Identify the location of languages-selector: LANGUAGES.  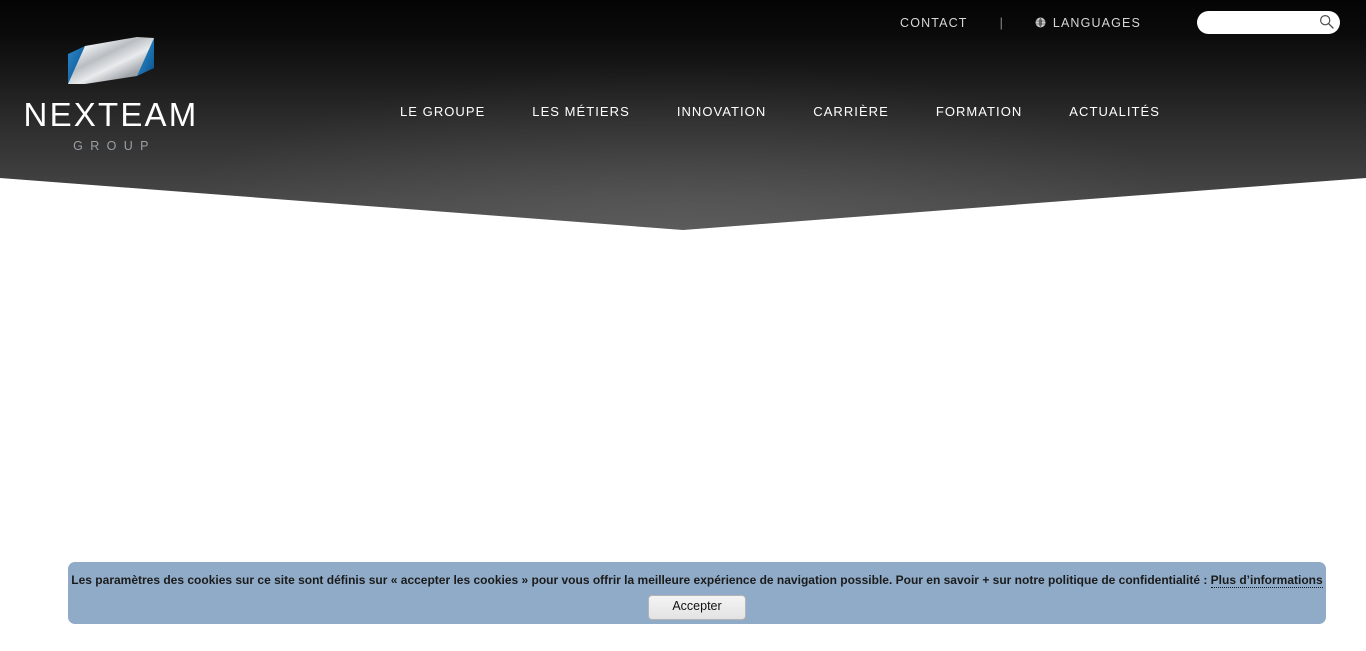
(1088, 23).